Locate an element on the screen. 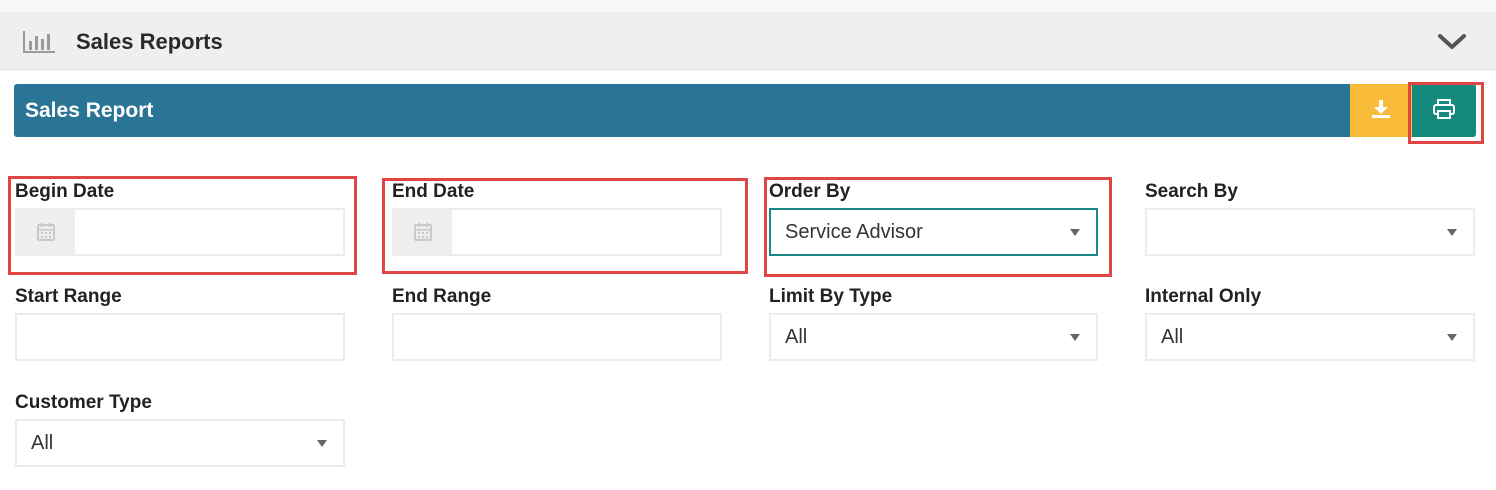  print-button is located at coordinates (1444, 110).